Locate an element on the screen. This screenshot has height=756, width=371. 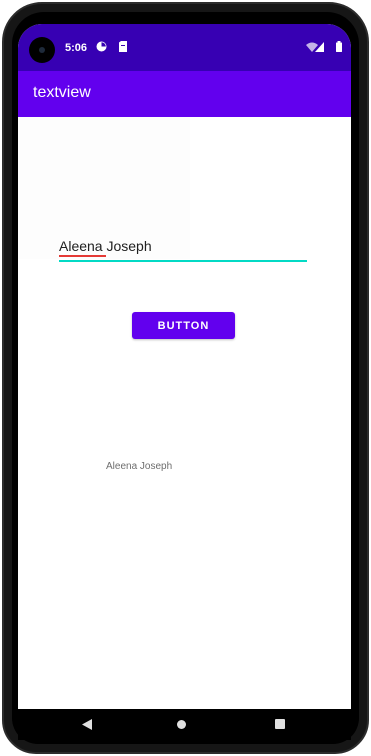
sync-icon is located at coordinates (101, 46).